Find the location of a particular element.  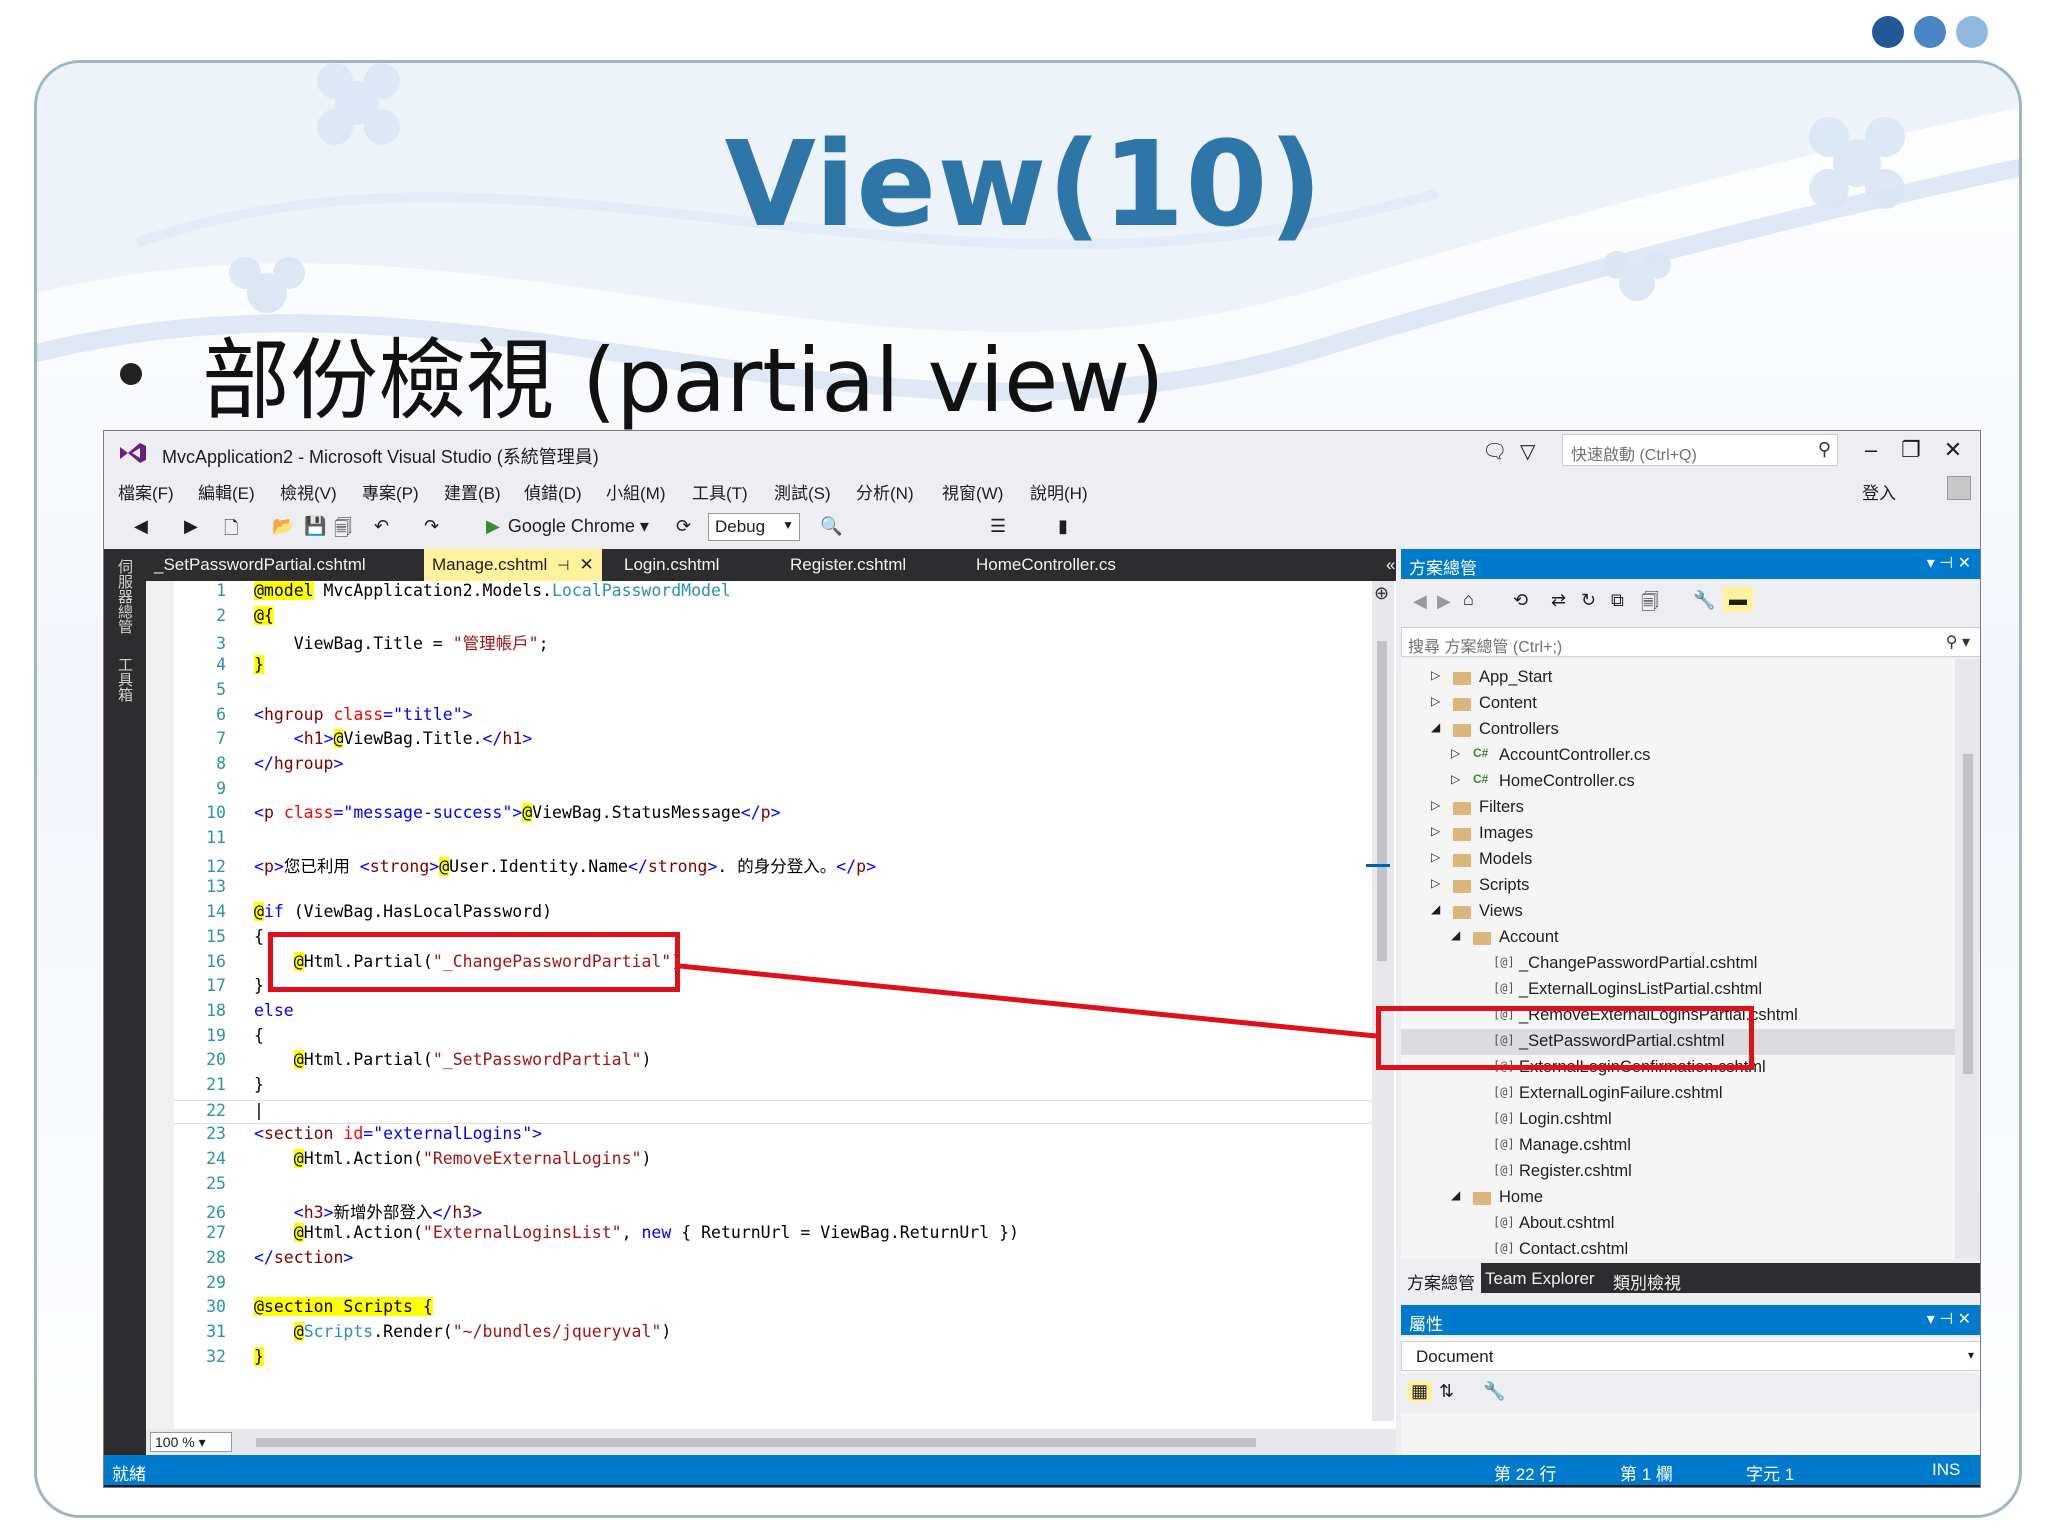

close-button: ✕ is located at coordinates (1953, 450).